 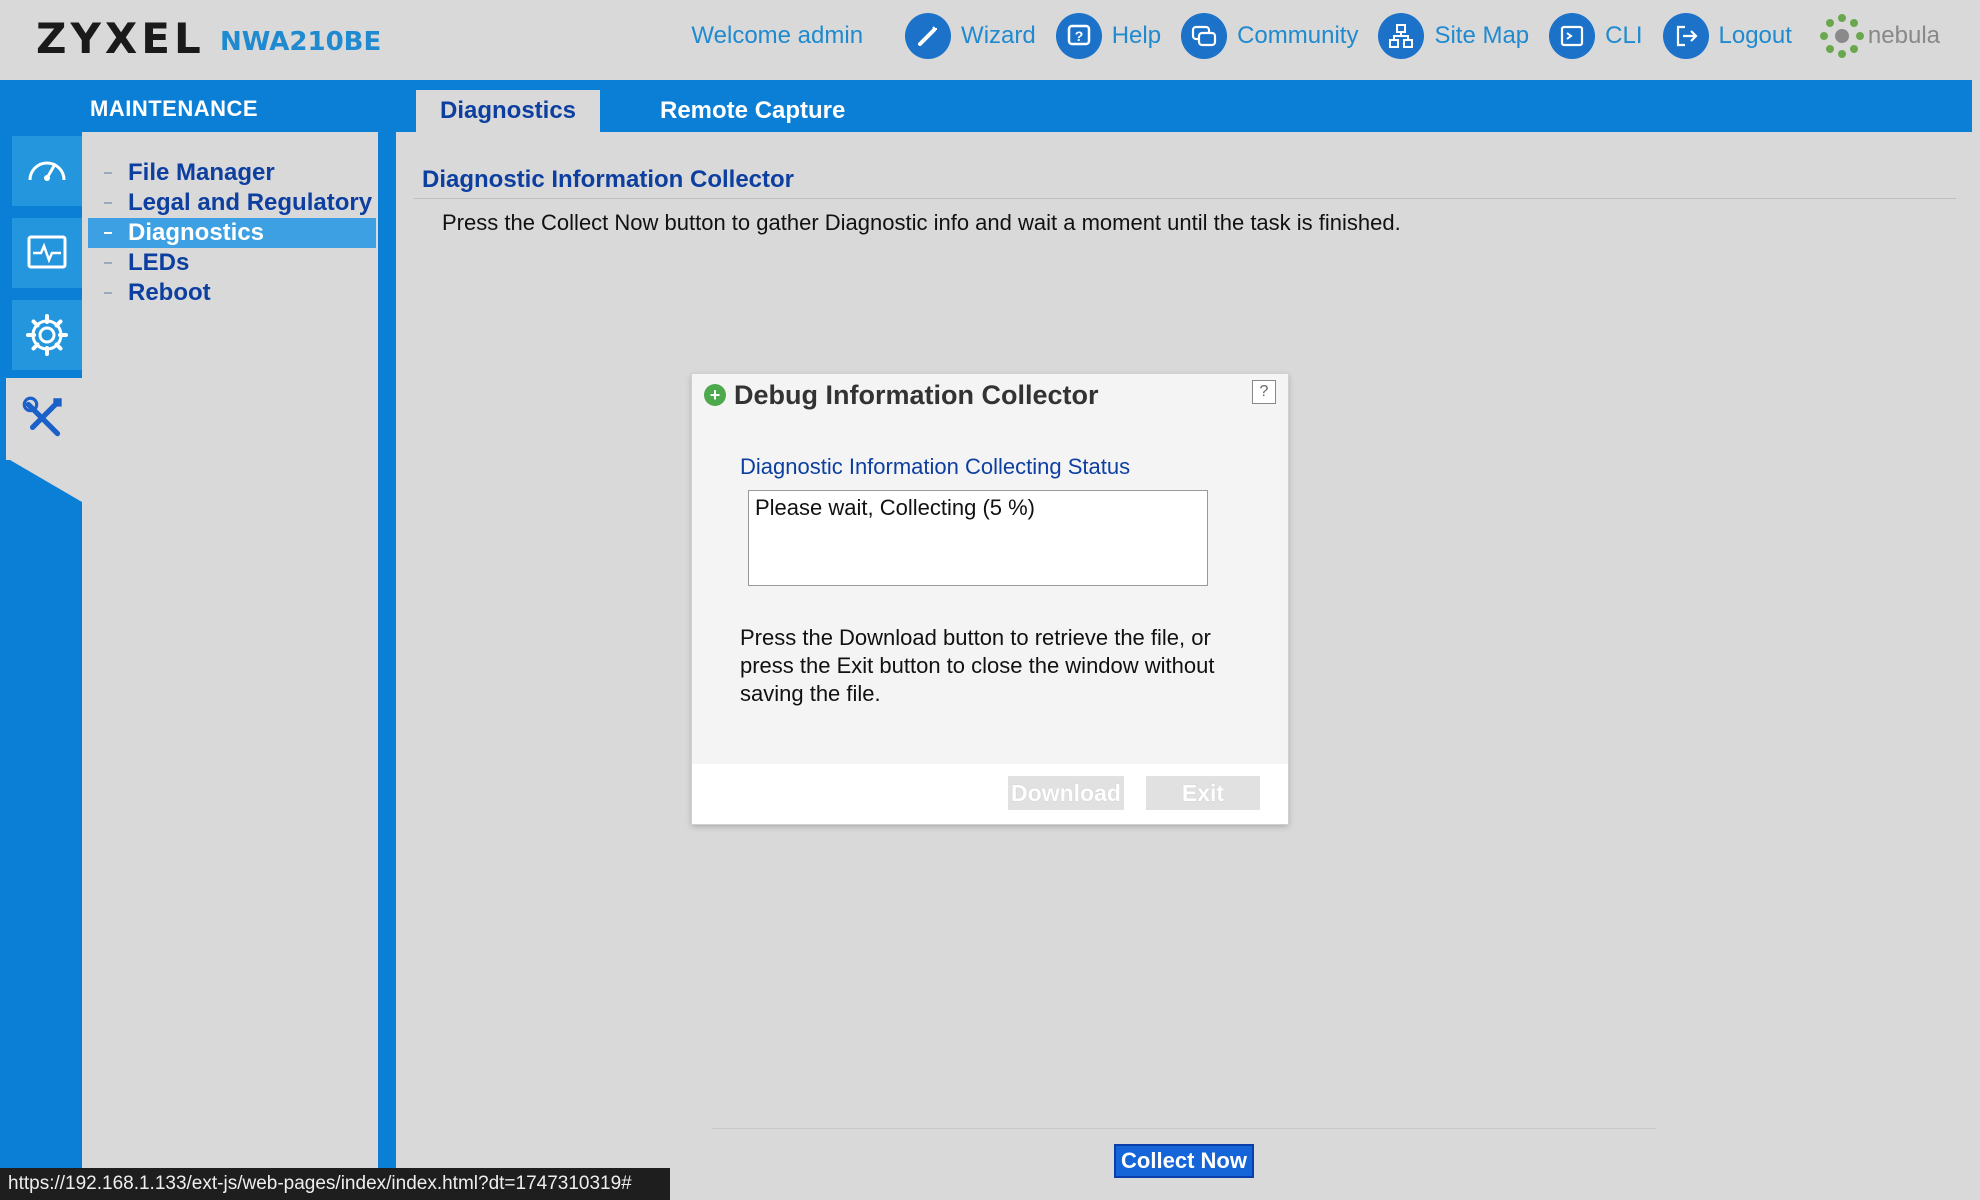 What do you see at coordinates (1482, 35) in the screenshot?
I see `sitemap-label: Site Map` at bounding box center [1482, 35].